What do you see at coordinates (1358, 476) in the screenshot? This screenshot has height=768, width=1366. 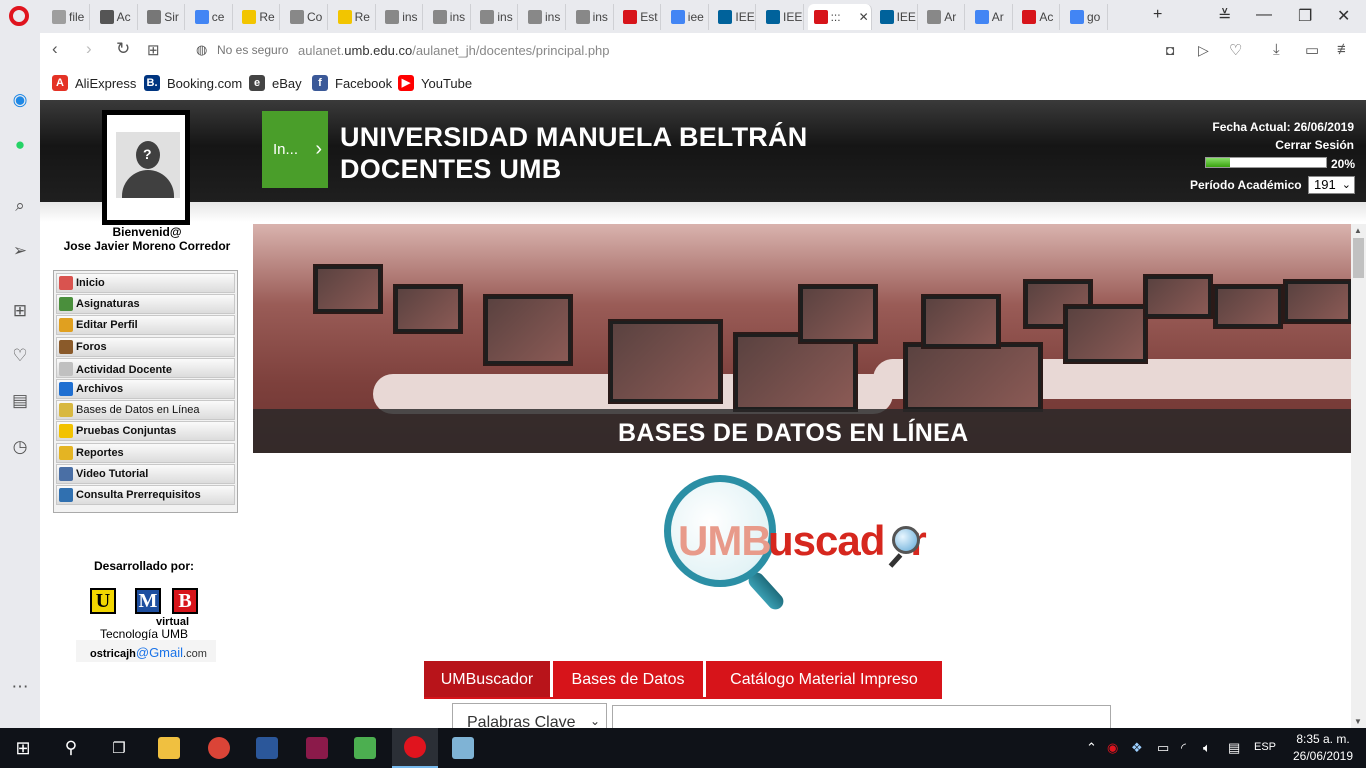 I see `page-scrollbar: ▲ ▼` at bounding box center [1358, 476].